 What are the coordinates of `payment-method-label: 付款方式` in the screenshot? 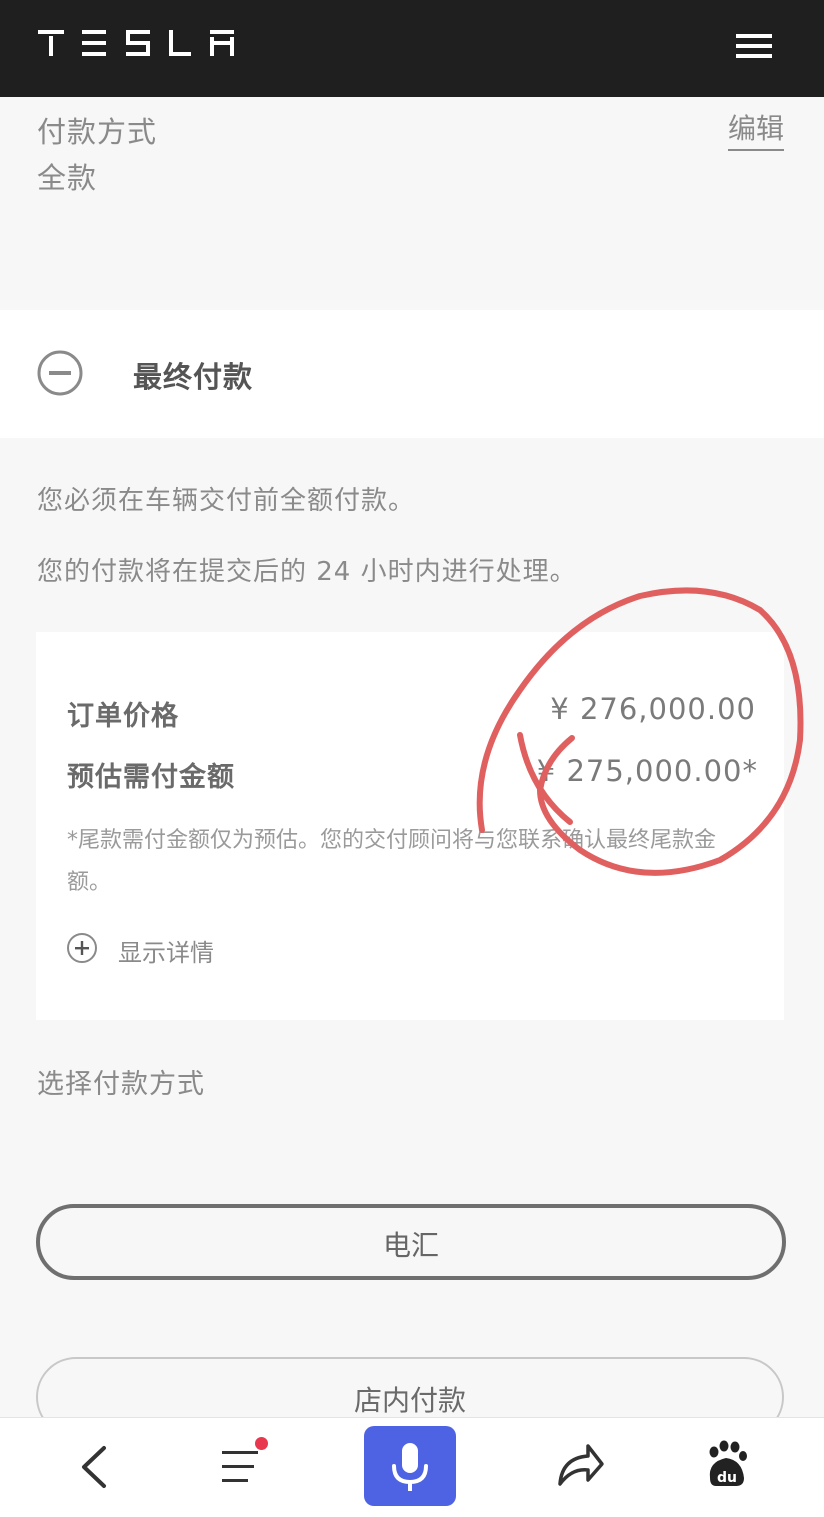 It's located at (97, 132).